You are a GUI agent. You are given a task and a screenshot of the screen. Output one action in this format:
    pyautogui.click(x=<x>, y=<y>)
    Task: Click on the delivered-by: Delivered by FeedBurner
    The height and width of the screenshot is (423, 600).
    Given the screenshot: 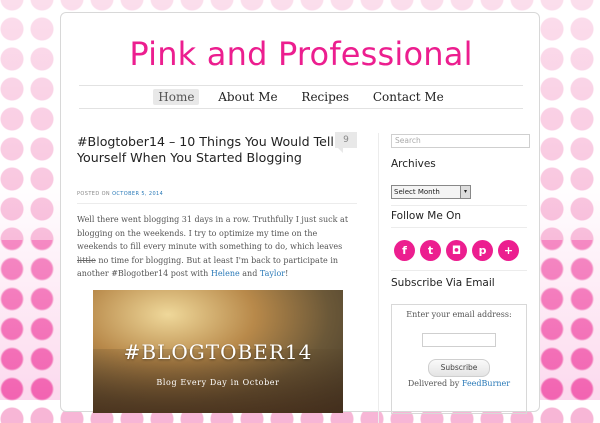 What is the action you would take?
    pyautogui.click(x=459, y=383)
    